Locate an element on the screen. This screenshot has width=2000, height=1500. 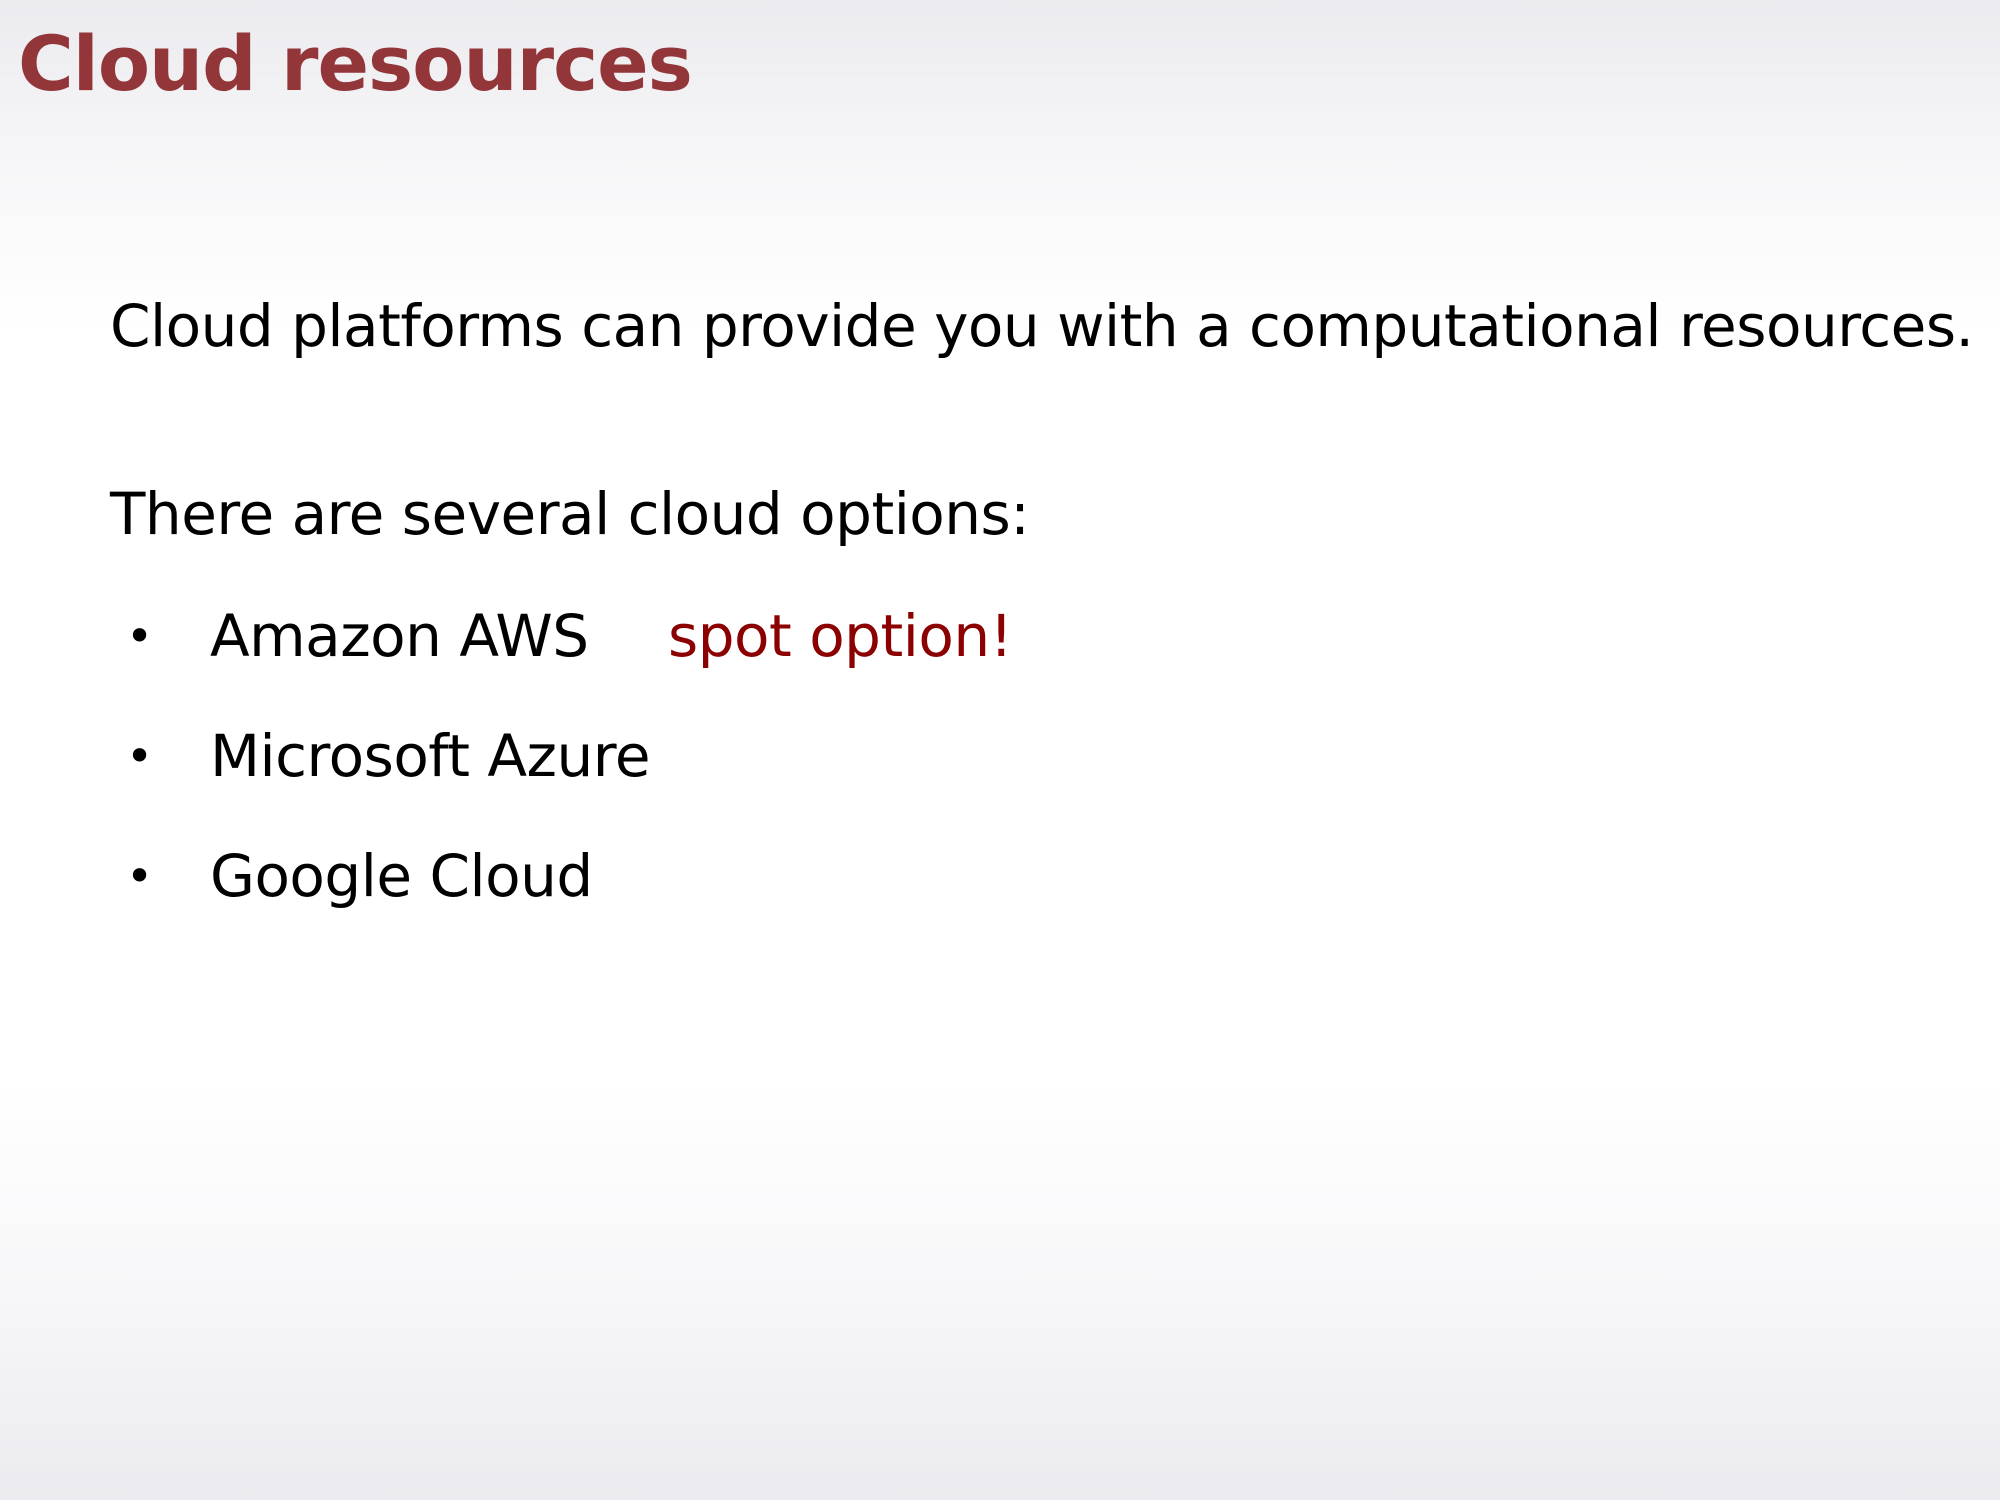
options-paragraph: There are several cloud options: is located at coordinates (570, 514).